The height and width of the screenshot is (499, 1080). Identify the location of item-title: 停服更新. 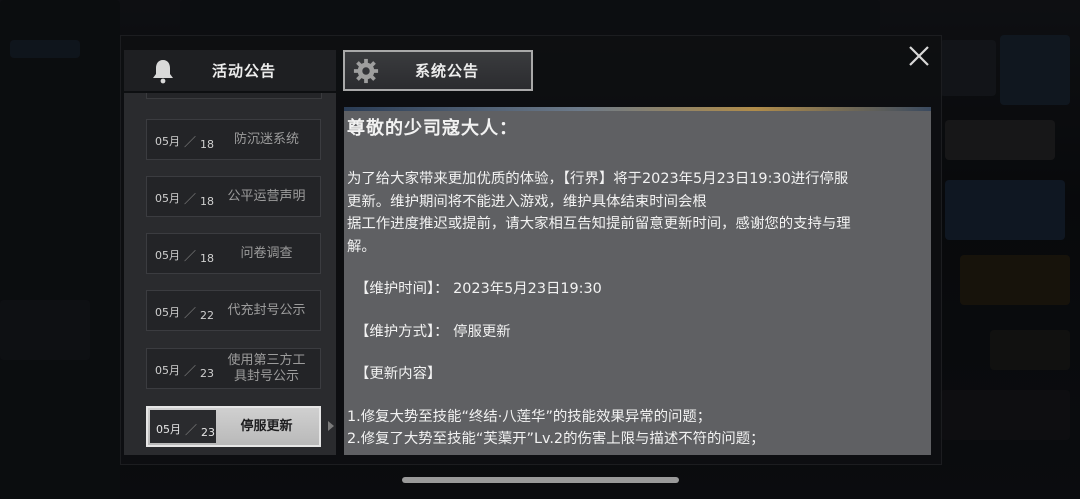
(266, 426).